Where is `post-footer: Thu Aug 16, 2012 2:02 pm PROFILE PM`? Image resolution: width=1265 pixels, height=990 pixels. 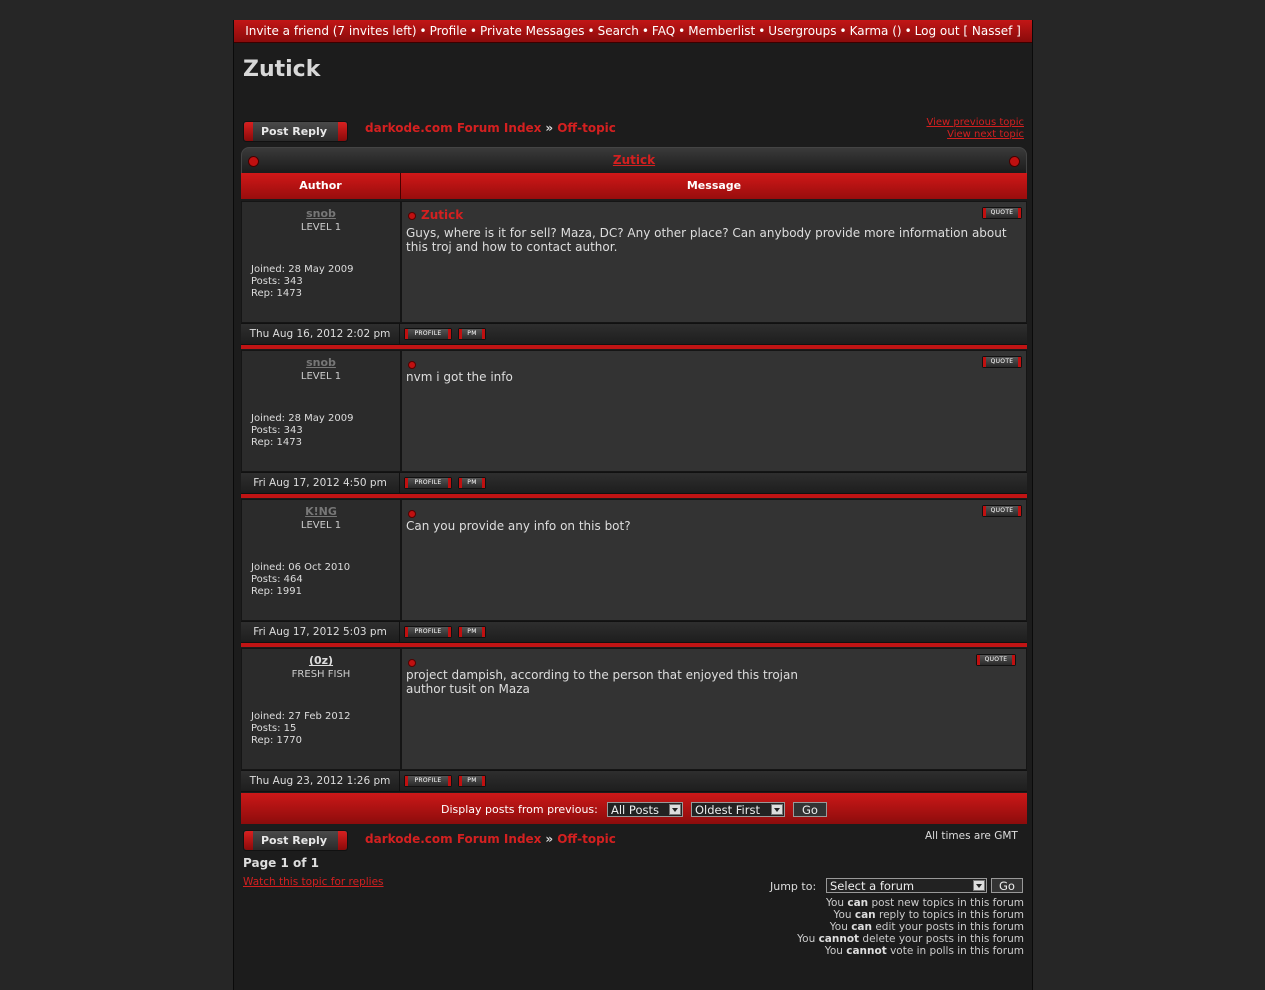
post-footer: Thu Aug 16, 2012 2:02 pm PROFILE PM is located at coordinates (634, 334).